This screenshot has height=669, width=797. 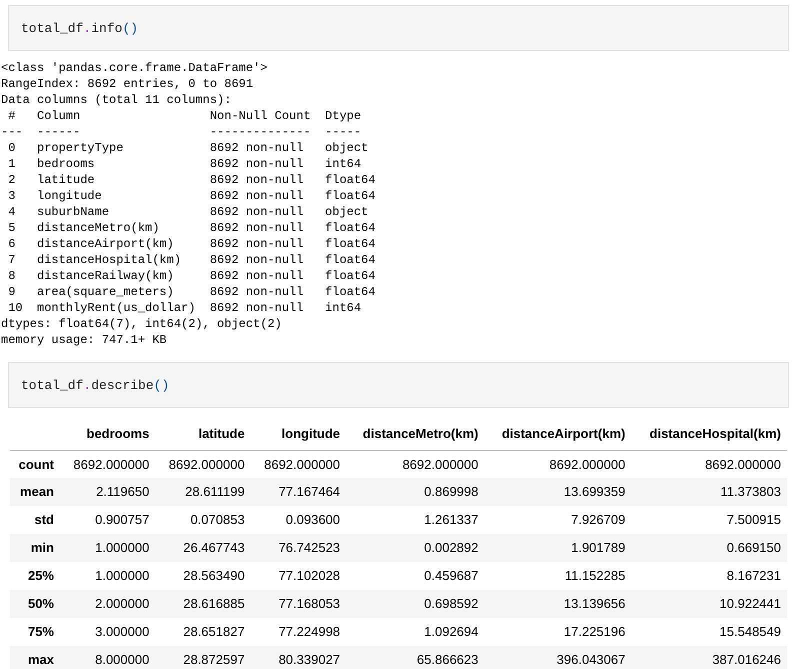 What do you see at coordinates (108, 604) in the screenshot?
I see `table-cell: 2.000000` at bounding box center [108, 604].